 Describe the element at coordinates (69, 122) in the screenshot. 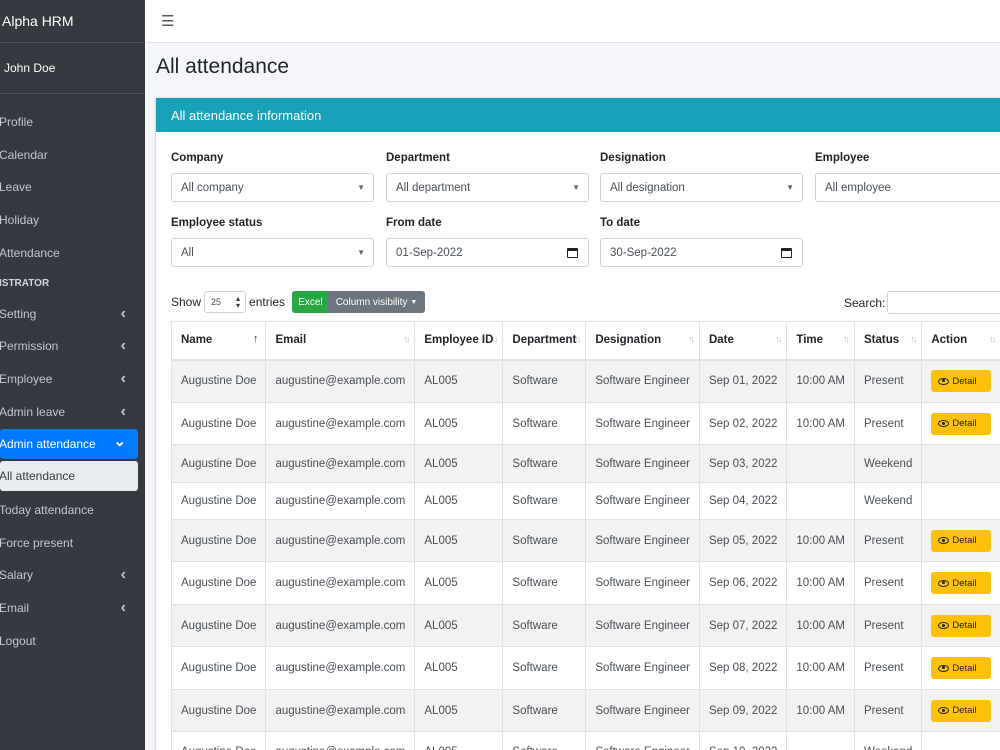

I see `sidebar-item-profile: Profile` at that location.